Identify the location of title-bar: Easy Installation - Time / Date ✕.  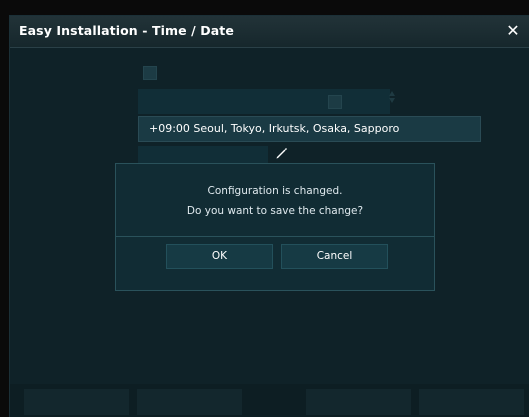
(269, 32).